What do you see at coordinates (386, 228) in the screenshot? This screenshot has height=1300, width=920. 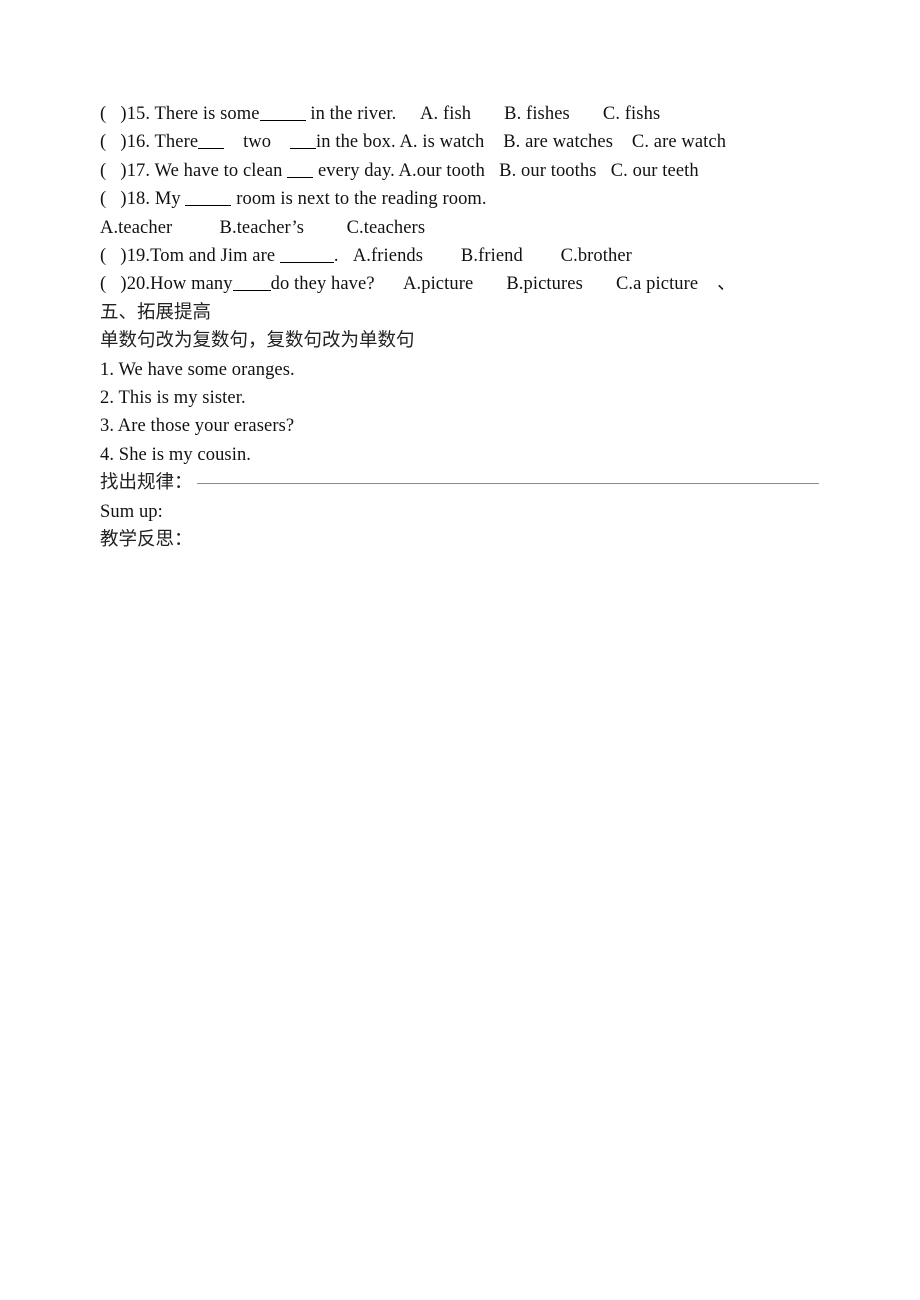 I see `q18-option-c: C.teachers` at bounding box center [386, 228].